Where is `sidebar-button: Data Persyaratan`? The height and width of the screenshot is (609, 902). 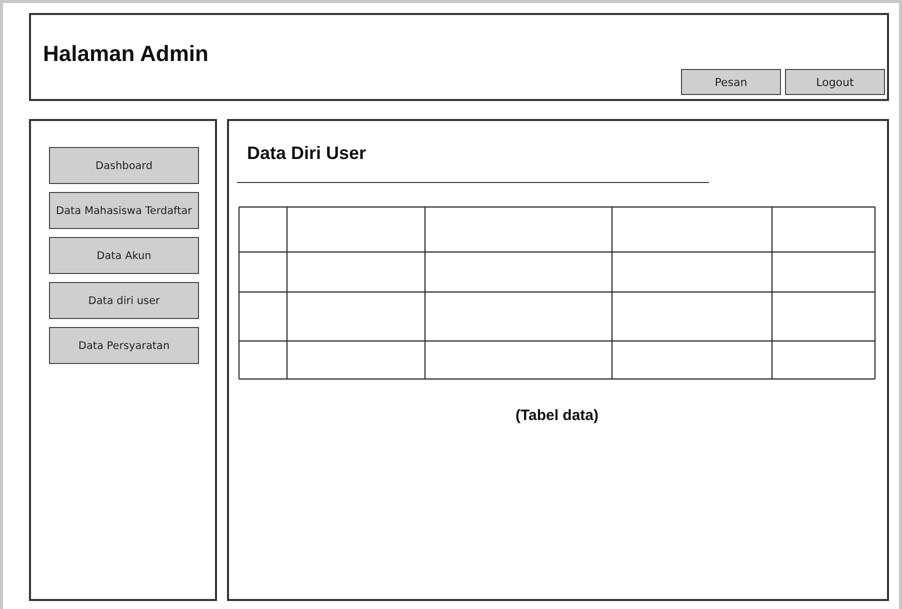
sidebar-button: Data Persyaratan is located at coordinates (124, 345).